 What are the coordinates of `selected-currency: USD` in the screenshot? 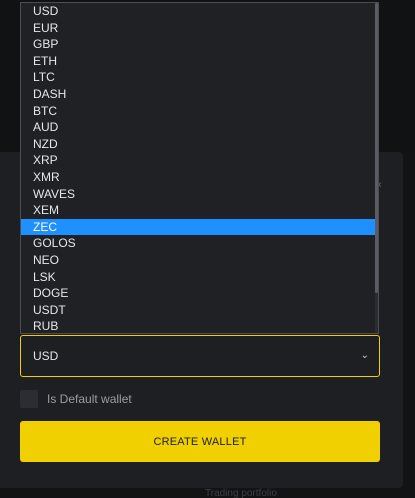 It's located at (46, 356).